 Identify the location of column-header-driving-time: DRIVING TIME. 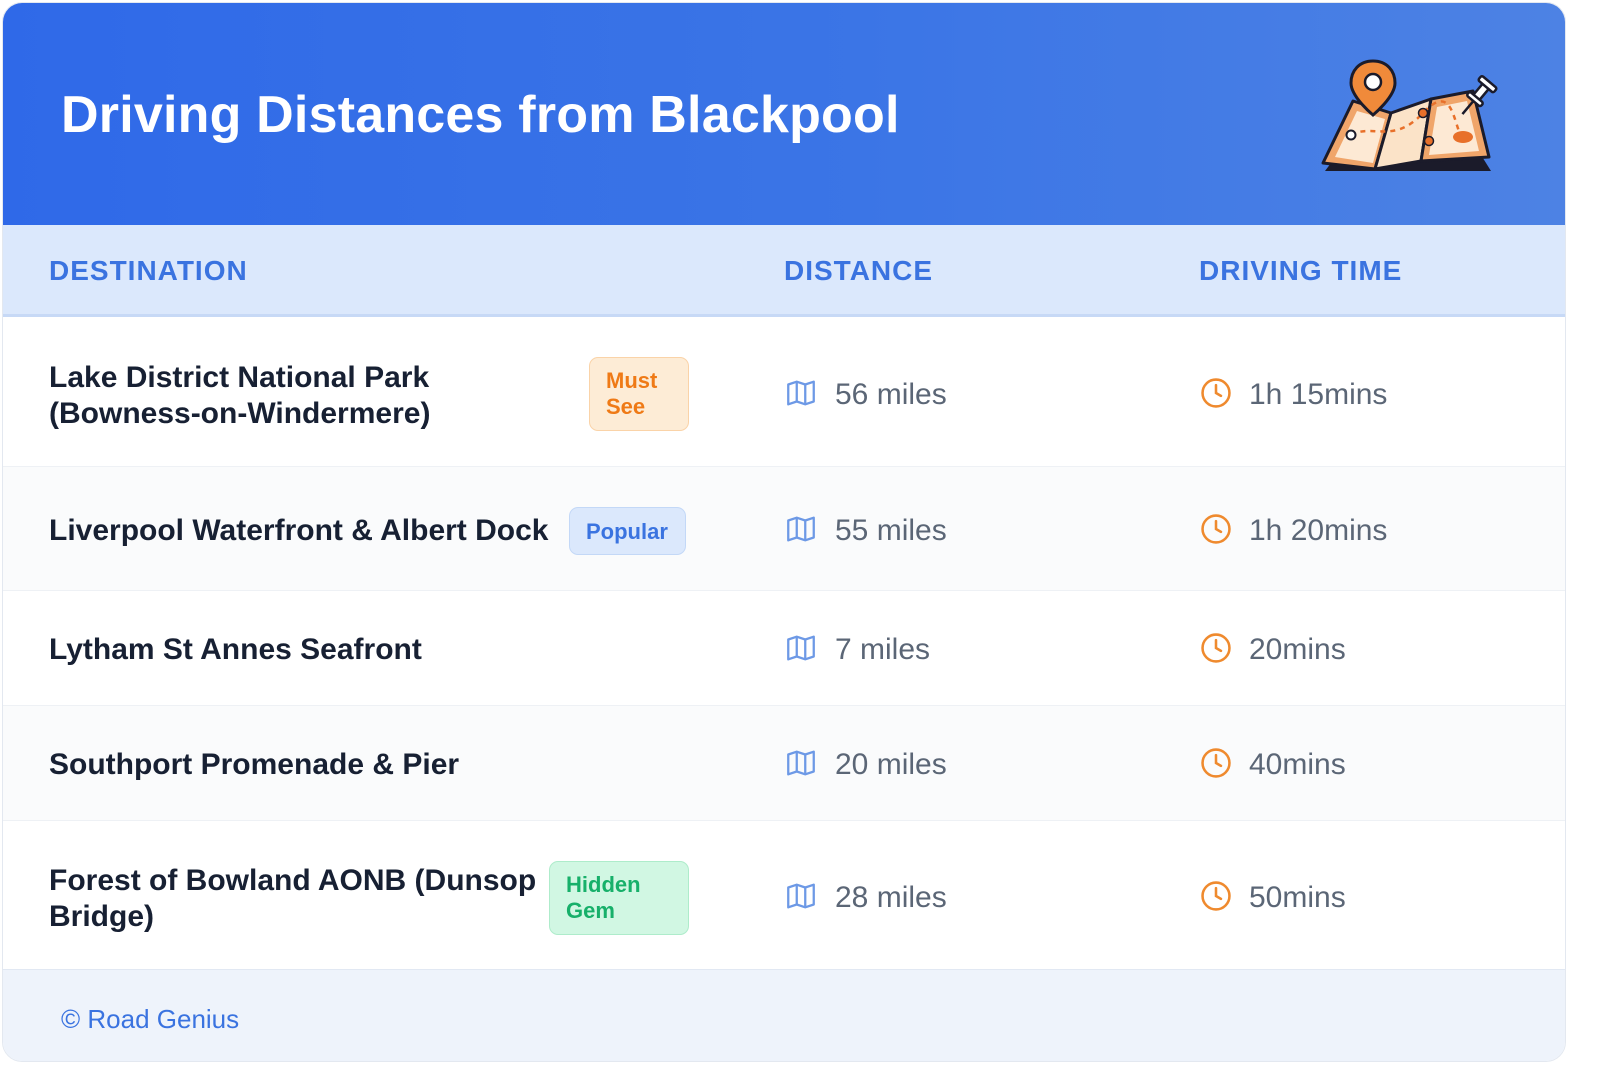
(1301, 270).